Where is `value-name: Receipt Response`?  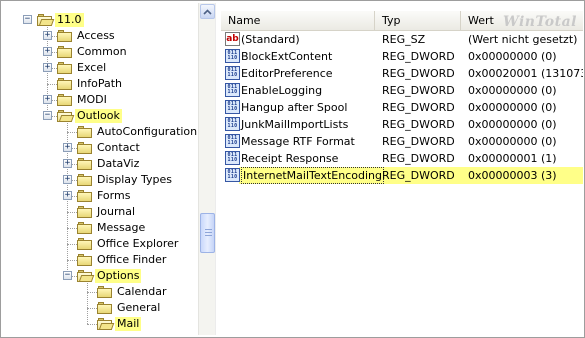 value-name: Receipt Response is located at coordinates (290, 158).